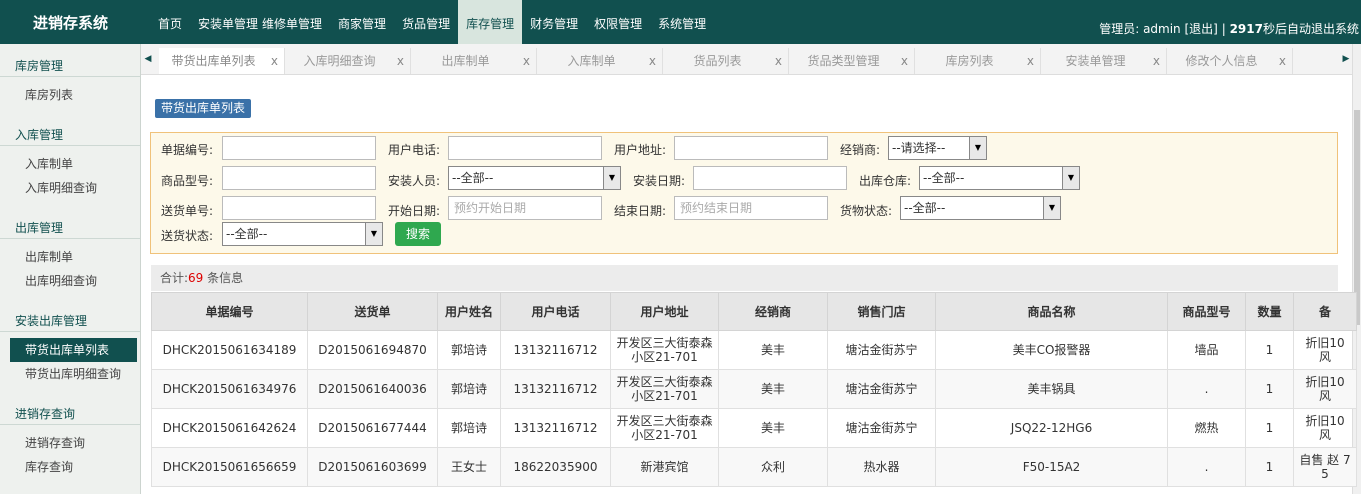 The width and height of the screenshot is (1361, 494). I want to click on warehouse-select: --全部-- ▼, so click(999, 178).